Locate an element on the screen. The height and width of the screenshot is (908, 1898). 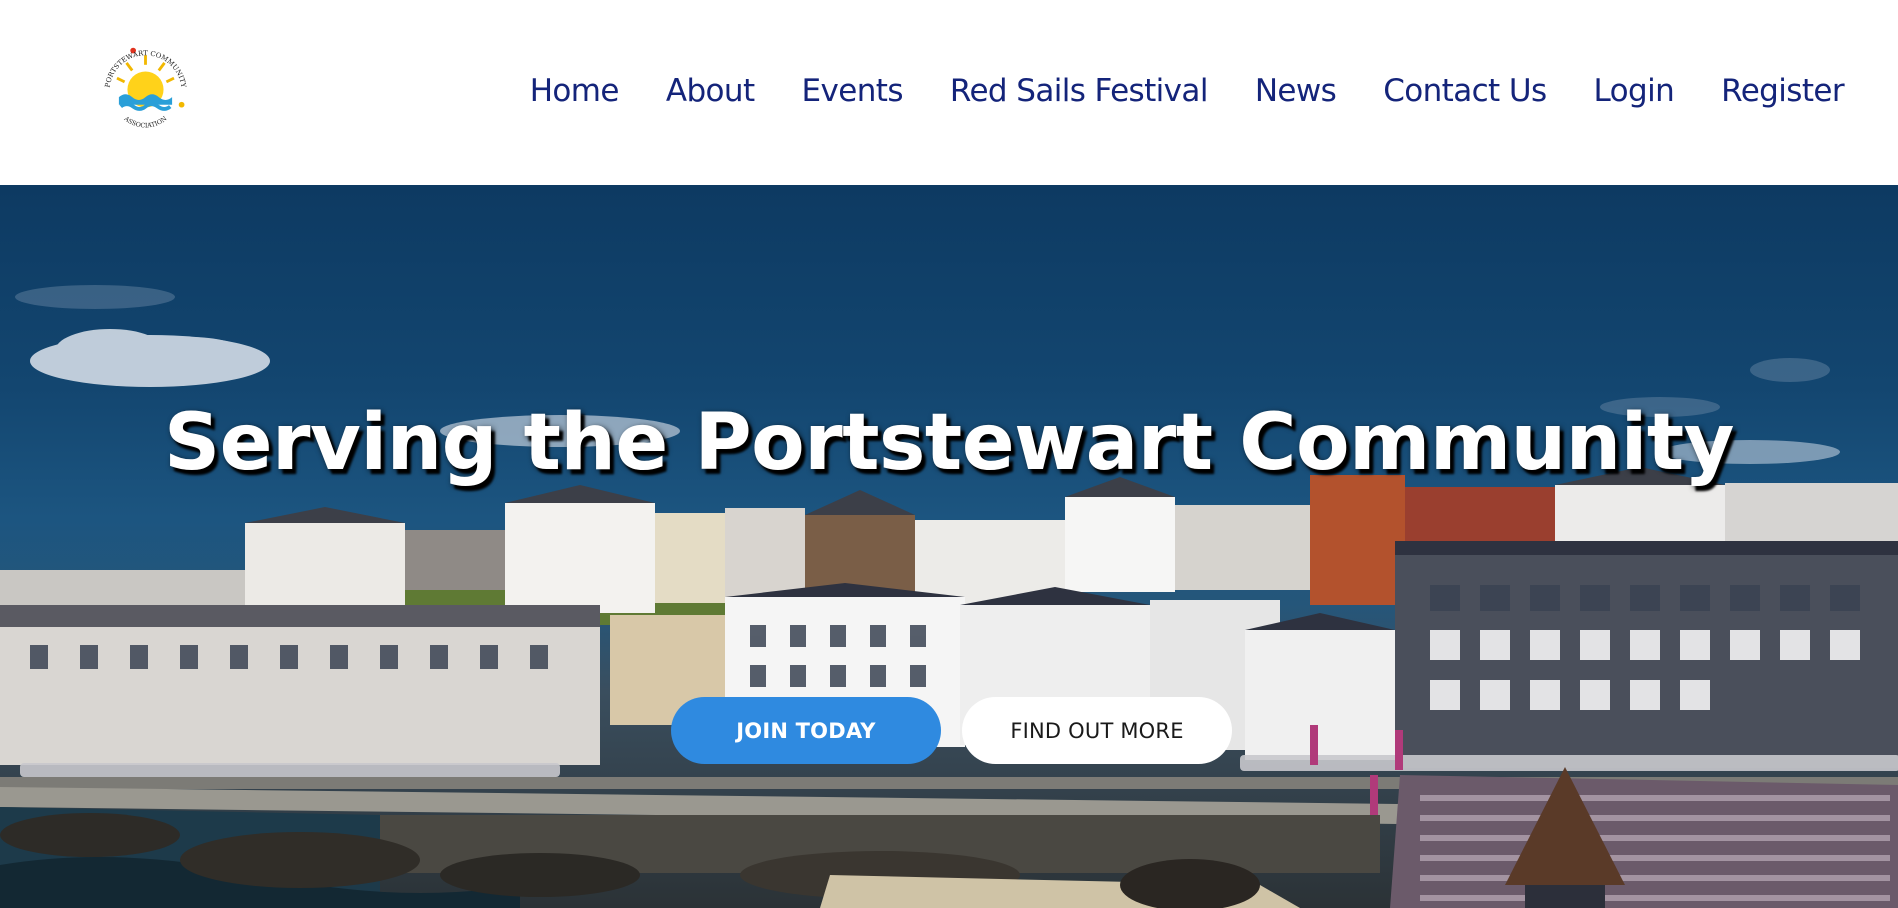
site-logo: PORTSTEWART COMMUNITY ASSOCIATION is located at coordinates (145, 89).